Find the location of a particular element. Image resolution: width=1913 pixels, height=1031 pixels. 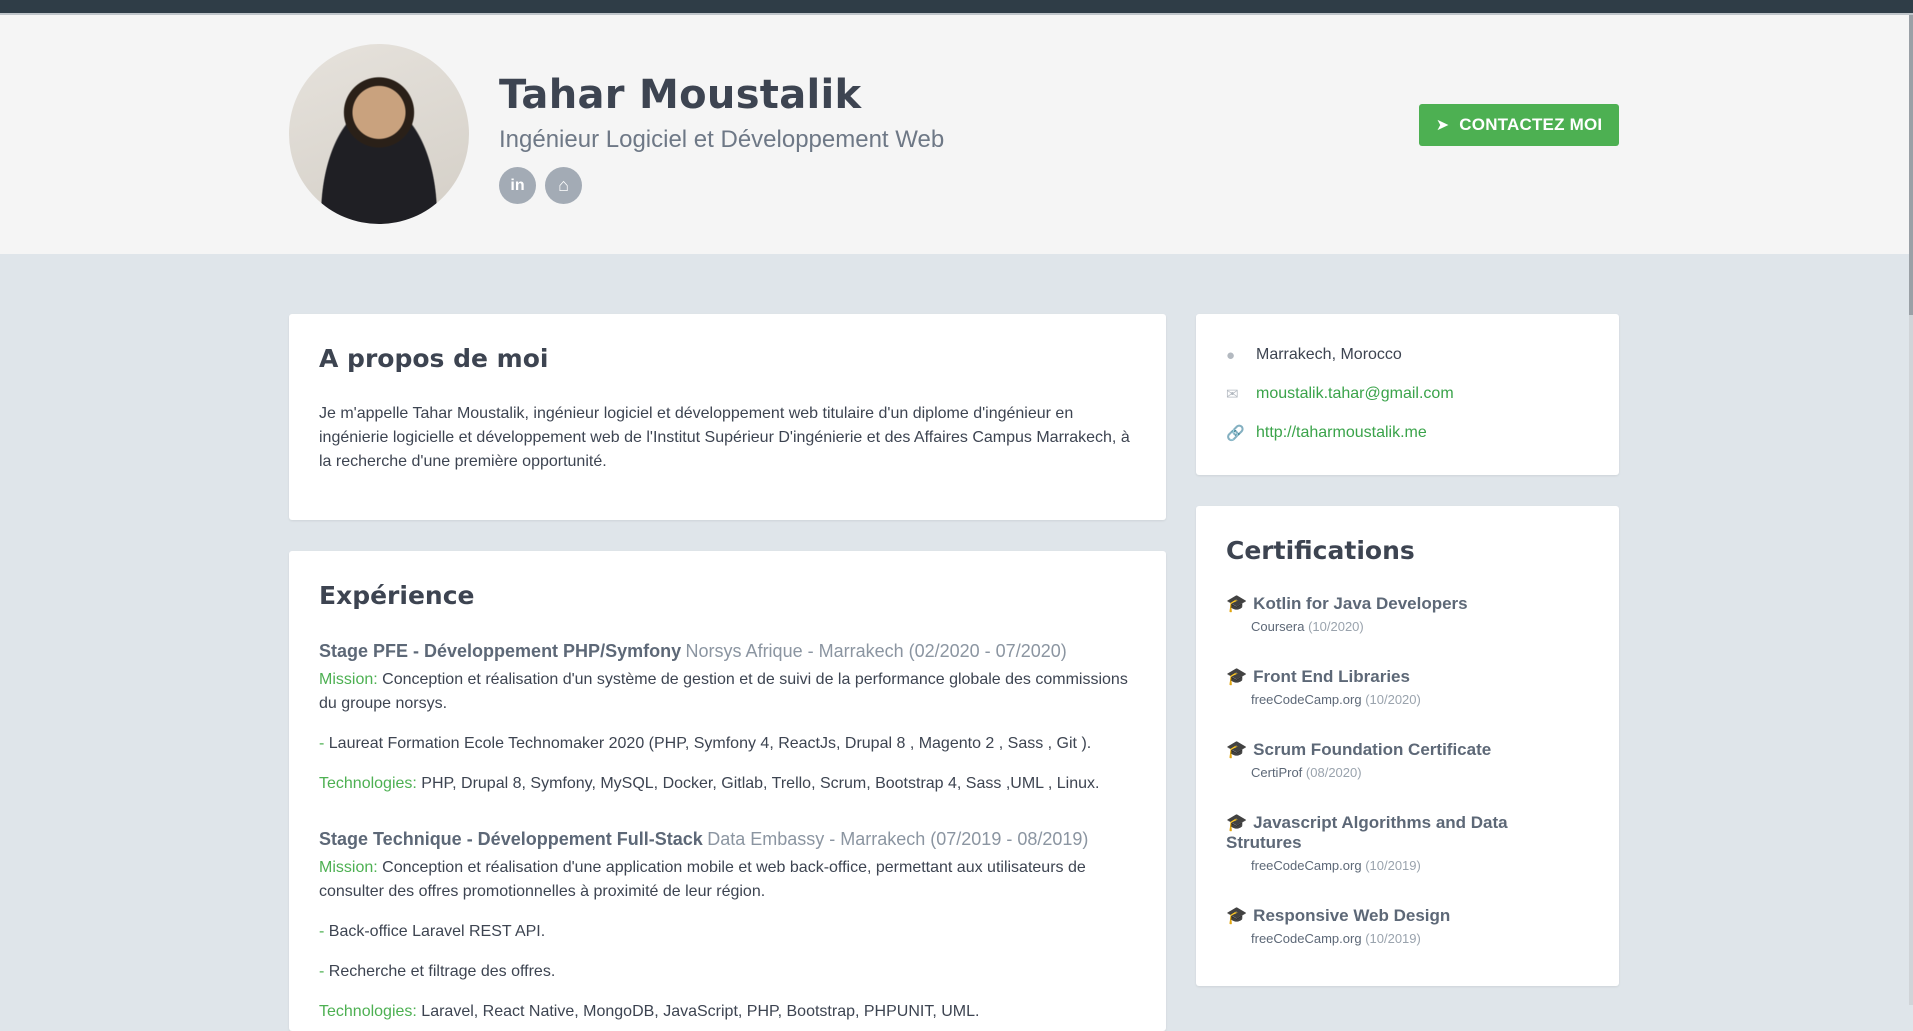

job-title: Stage PFE - Développement PHP/Symfony is located at coordinates (500, 651).